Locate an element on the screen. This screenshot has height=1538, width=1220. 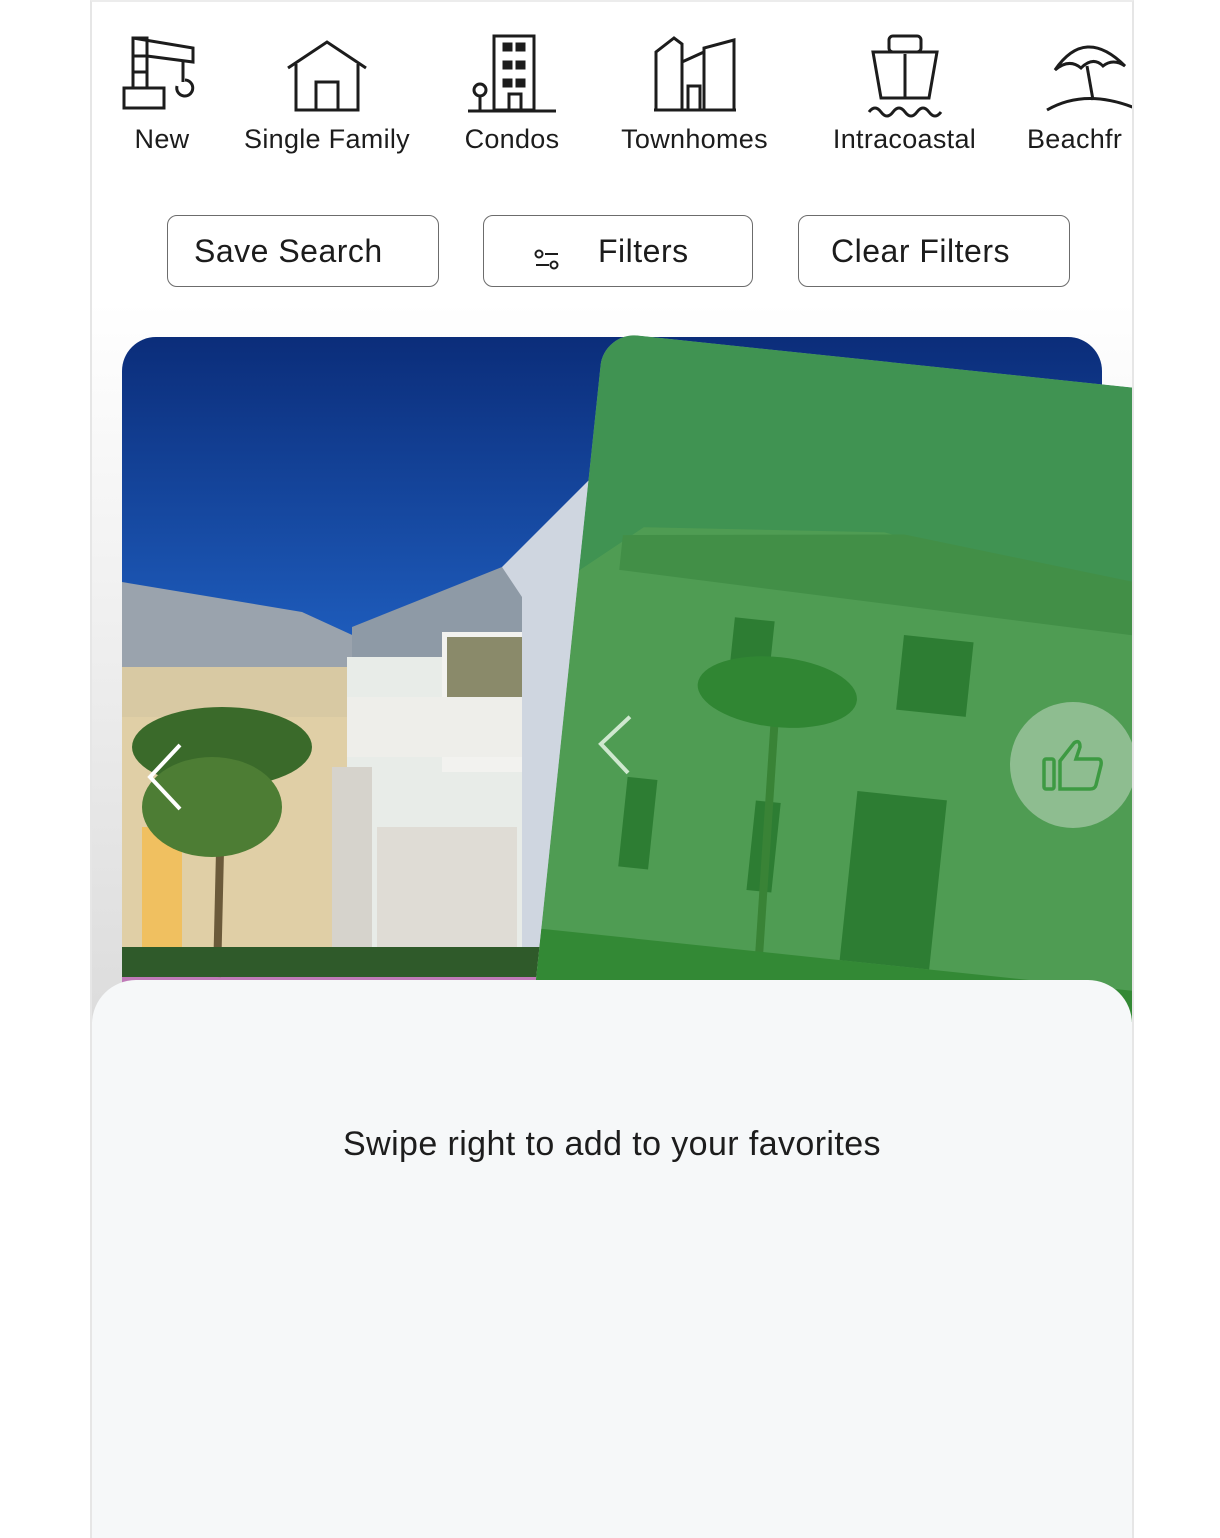
category-label: Intracoastal is located at coordinates (904, 139).